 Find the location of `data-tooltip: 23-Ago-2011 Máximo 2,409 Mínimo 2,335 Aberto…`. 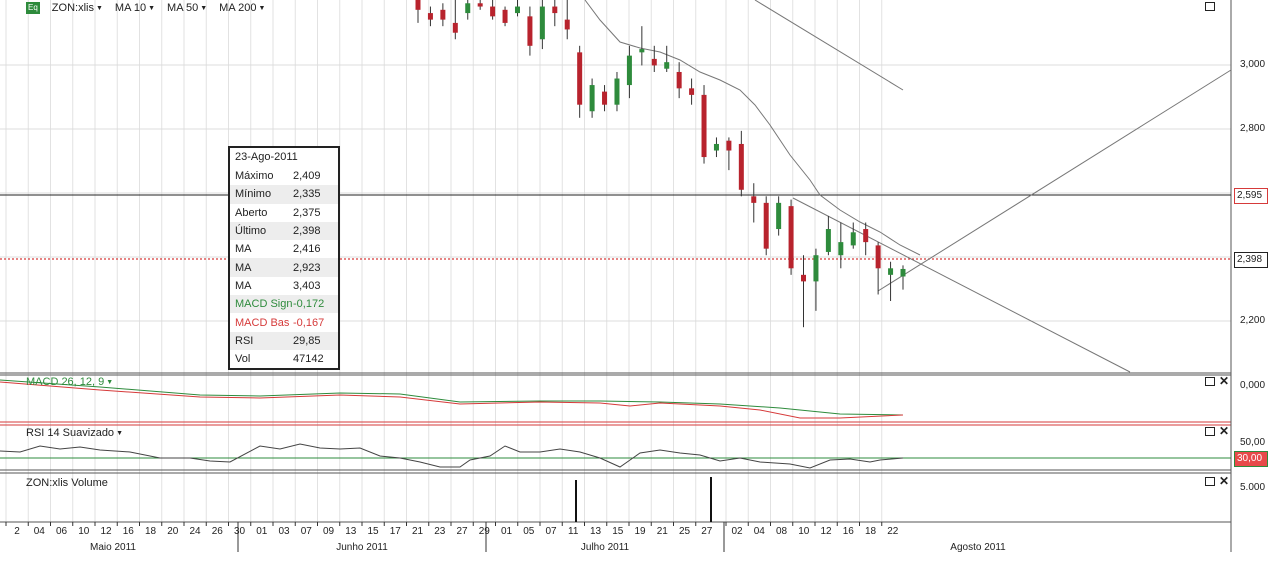

data-tooltip: 23-Ago-2011 Máximo 2,409 Mínimo 2,335 Aberto… is located at coordinates (284, 258).